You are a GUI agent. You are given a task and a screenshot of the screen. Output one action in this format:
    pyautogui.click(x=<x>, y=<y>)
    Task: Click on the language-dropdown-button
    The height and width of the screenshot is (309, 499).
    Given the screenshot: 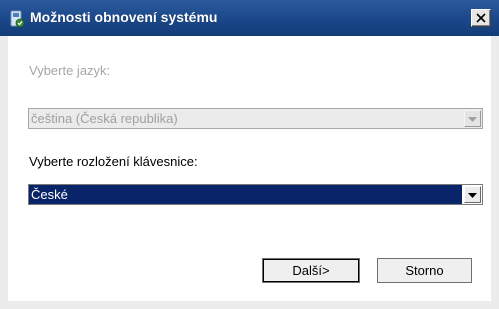 What is the action you would take?
    pyautogui.click(x=472, y=118)
    